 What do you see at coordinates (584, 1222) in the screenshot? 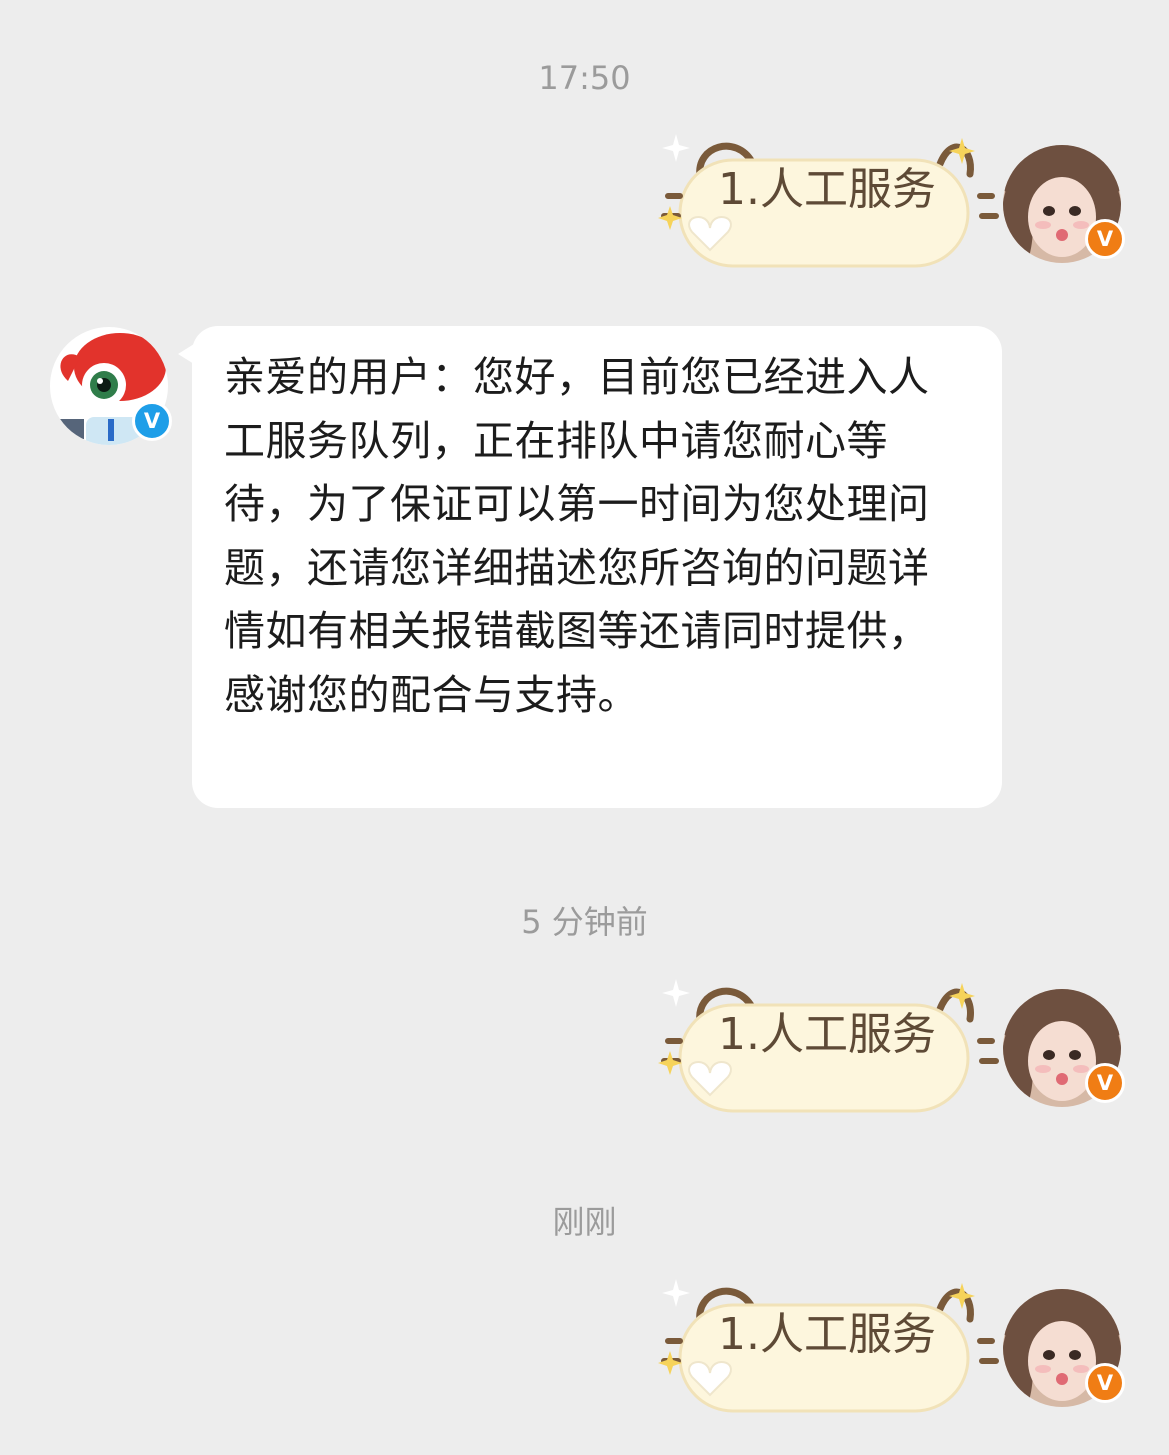
I see `timestamp-just-now: 刚刚` at bounding box center [584, 1222].